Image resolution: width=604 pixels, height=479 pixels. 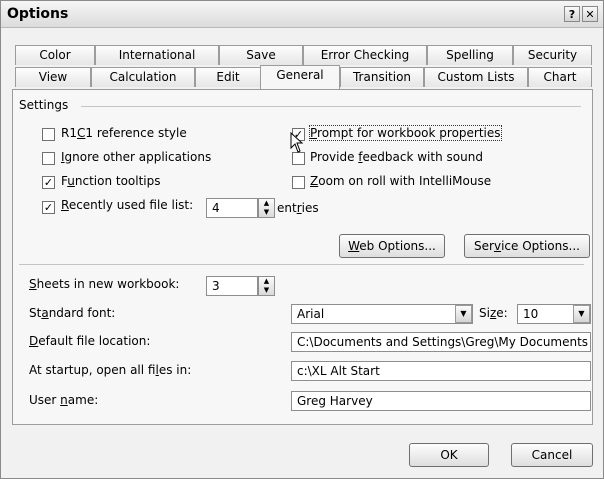 What do you see at coordinates (64, 400) in the screenshot?
I see `user-name-label: User name:` at bounding box center [64, 400].